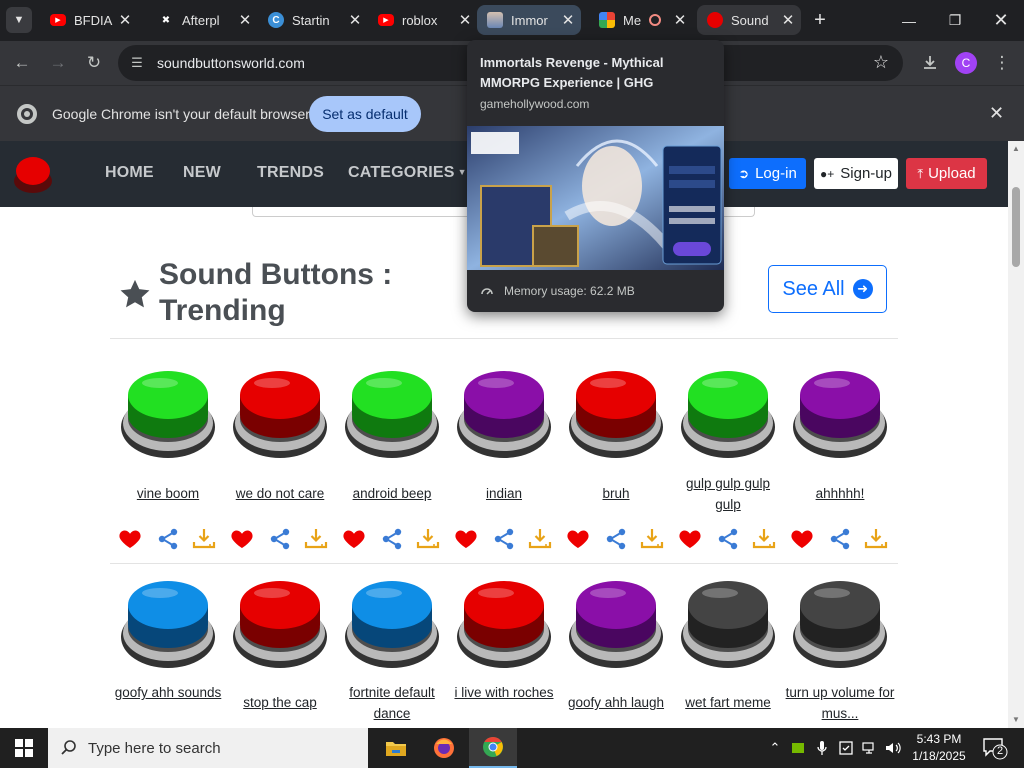  What do you see at coordinates (894, 748) in the screenshot?
I see `tray-volume-icon` at bounding box center [894, 748].